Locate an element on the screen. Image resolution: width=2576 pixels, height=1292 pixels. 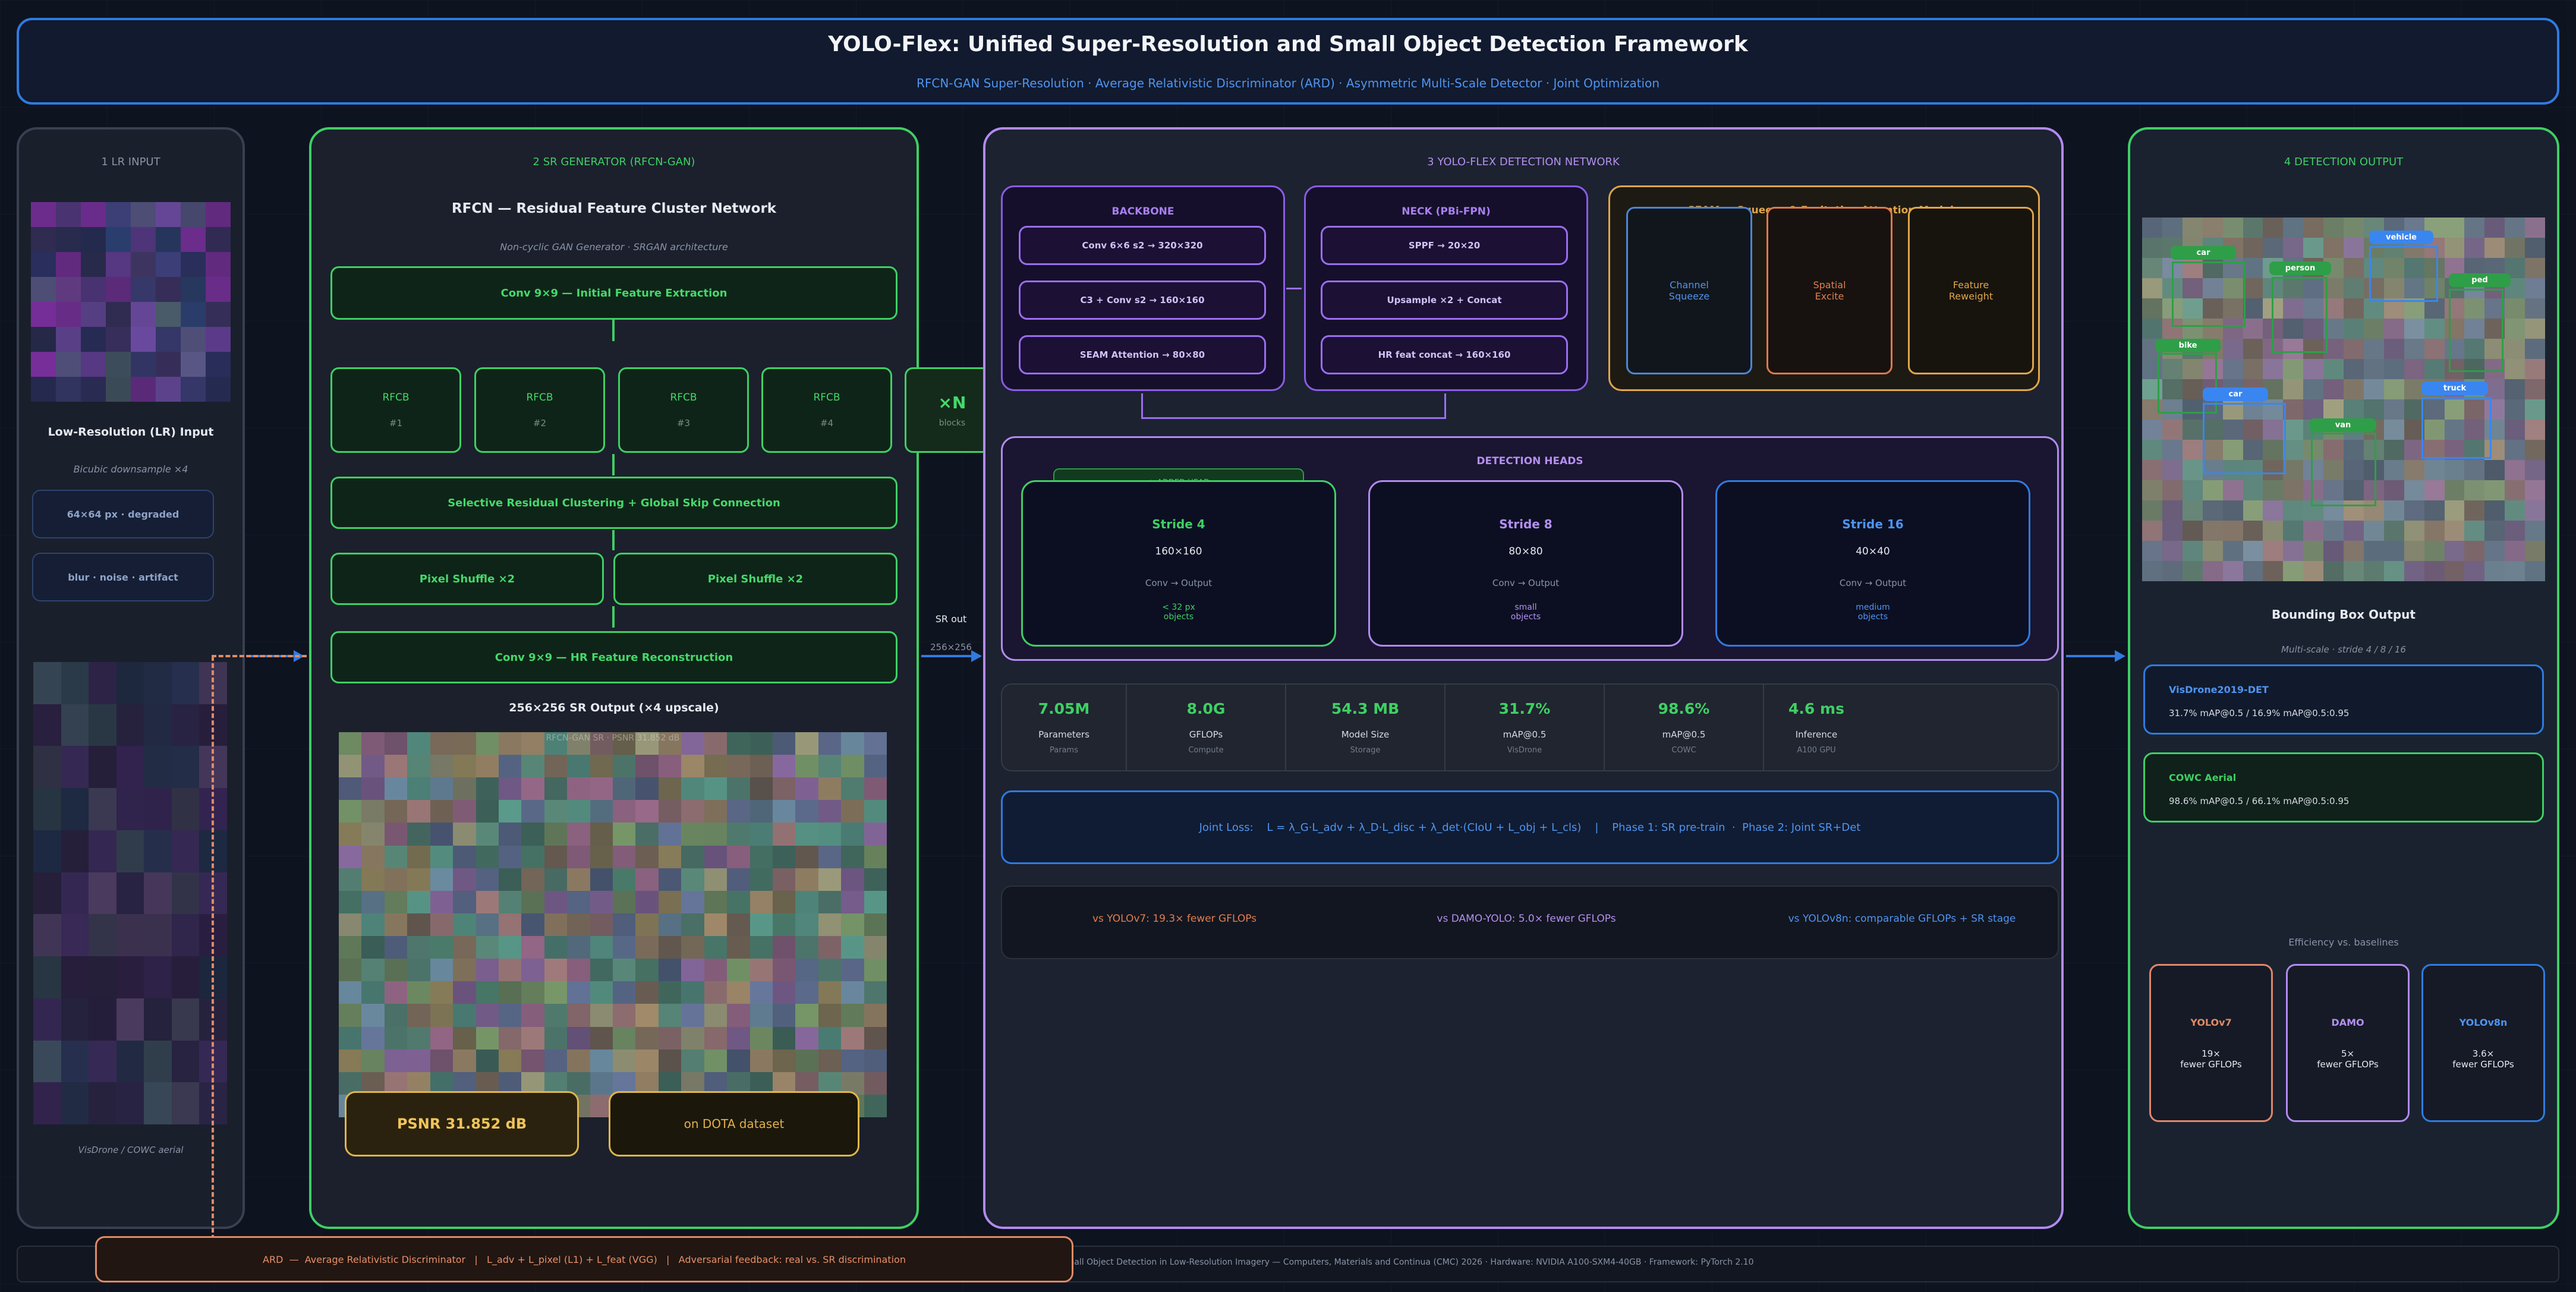
result-value: 98.6% mAP@0.5 / 66.1% mAP@0.5:0.95 is located at coordinates (2259, 801).